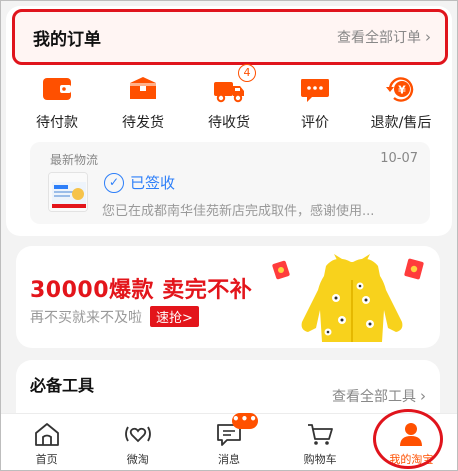 The image size is (458, 471). What do you see at coordinates (247, 73) in the screenshot?
I see `pending-receipt-count-badge: 4` at bounding box center [247, 73].